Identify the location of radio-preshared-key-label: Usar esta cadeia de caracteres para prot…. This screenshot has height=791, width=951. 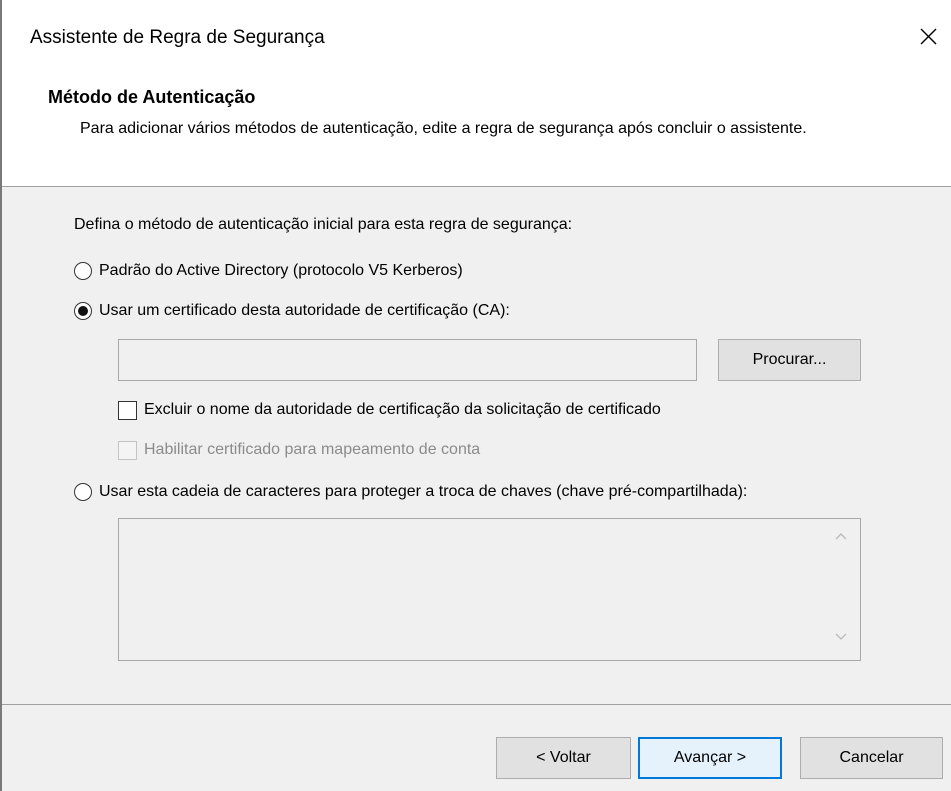
(423, 491).